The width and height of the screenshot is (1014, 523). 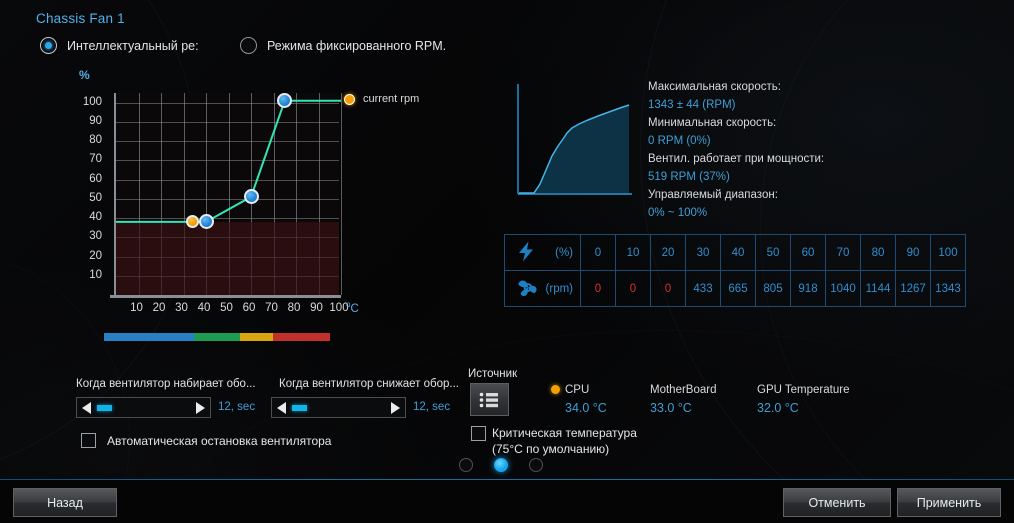 What do you see at coordinates (104, 407) in the screenshot?
I see `spin-up-value-bar` at bounding box center [104, 407].